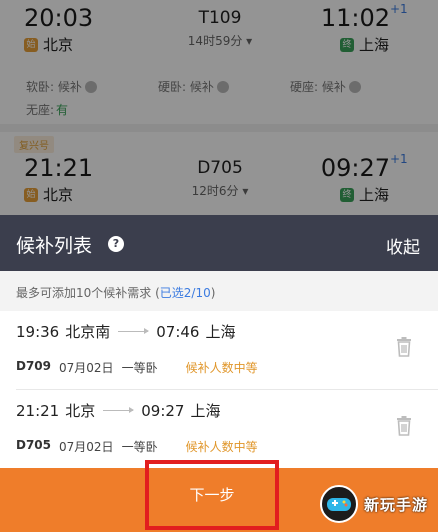  What do you see at coordinates (219, 243) in the screenshot?
I see `waitlist-panel-header: 候补列表 ? 收起` at bounding box center [219, 243].